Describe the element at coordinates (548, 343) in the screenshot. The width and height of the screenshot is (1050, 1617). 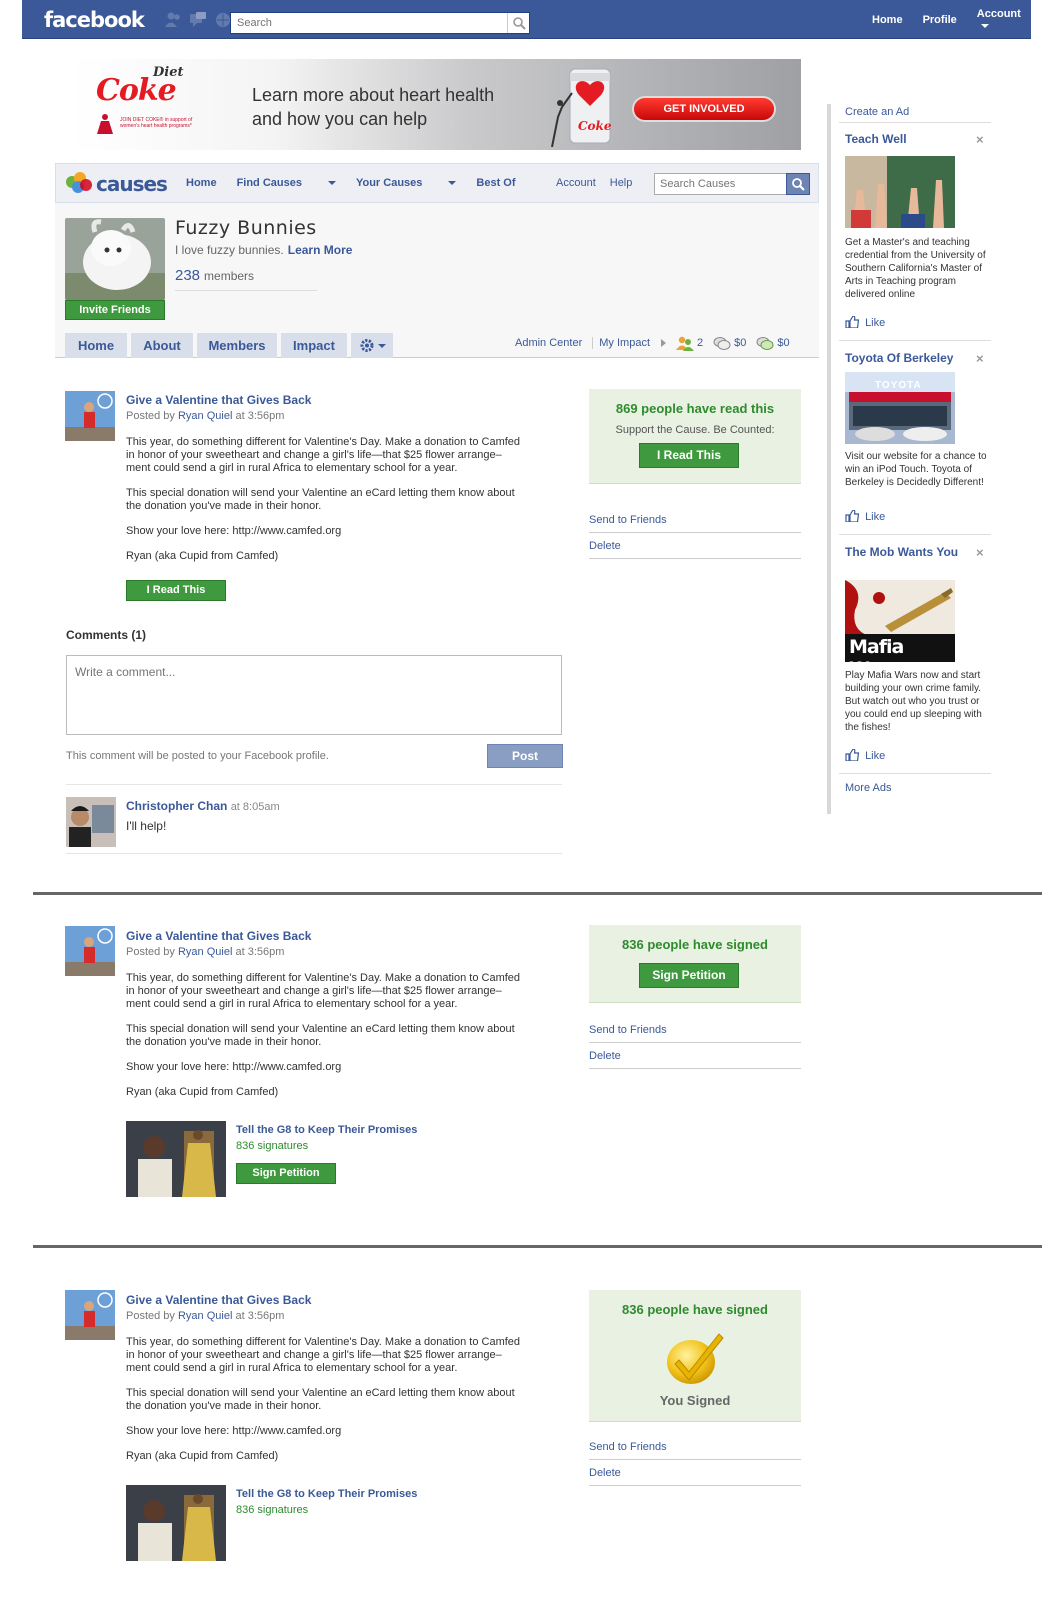
I see `admin-center-link: Admin Center` at that location.